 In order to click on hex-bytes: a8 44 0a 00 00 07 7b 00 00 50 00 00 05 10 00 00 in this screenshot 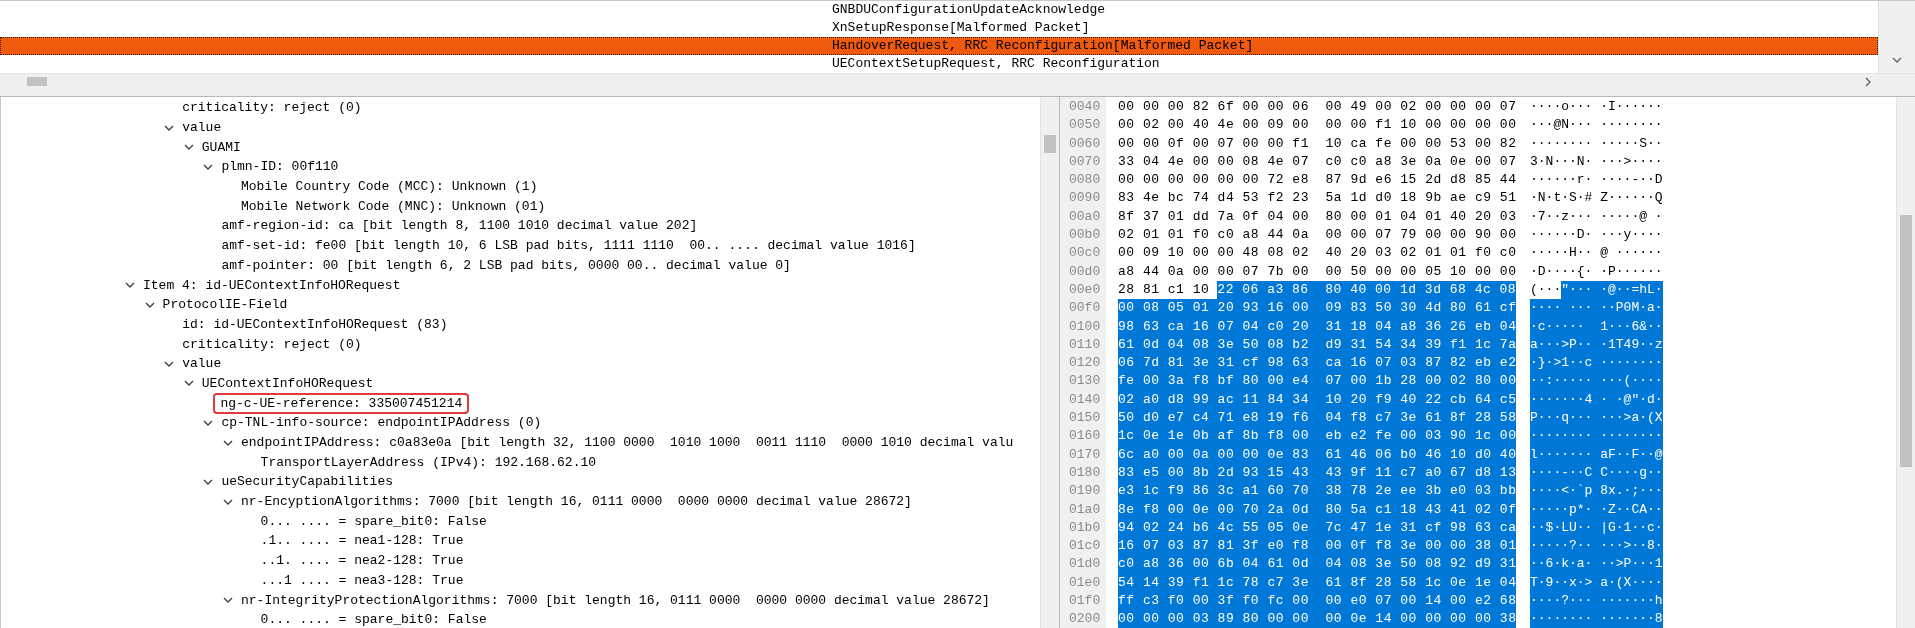, I will do `click(1317, 271)`.